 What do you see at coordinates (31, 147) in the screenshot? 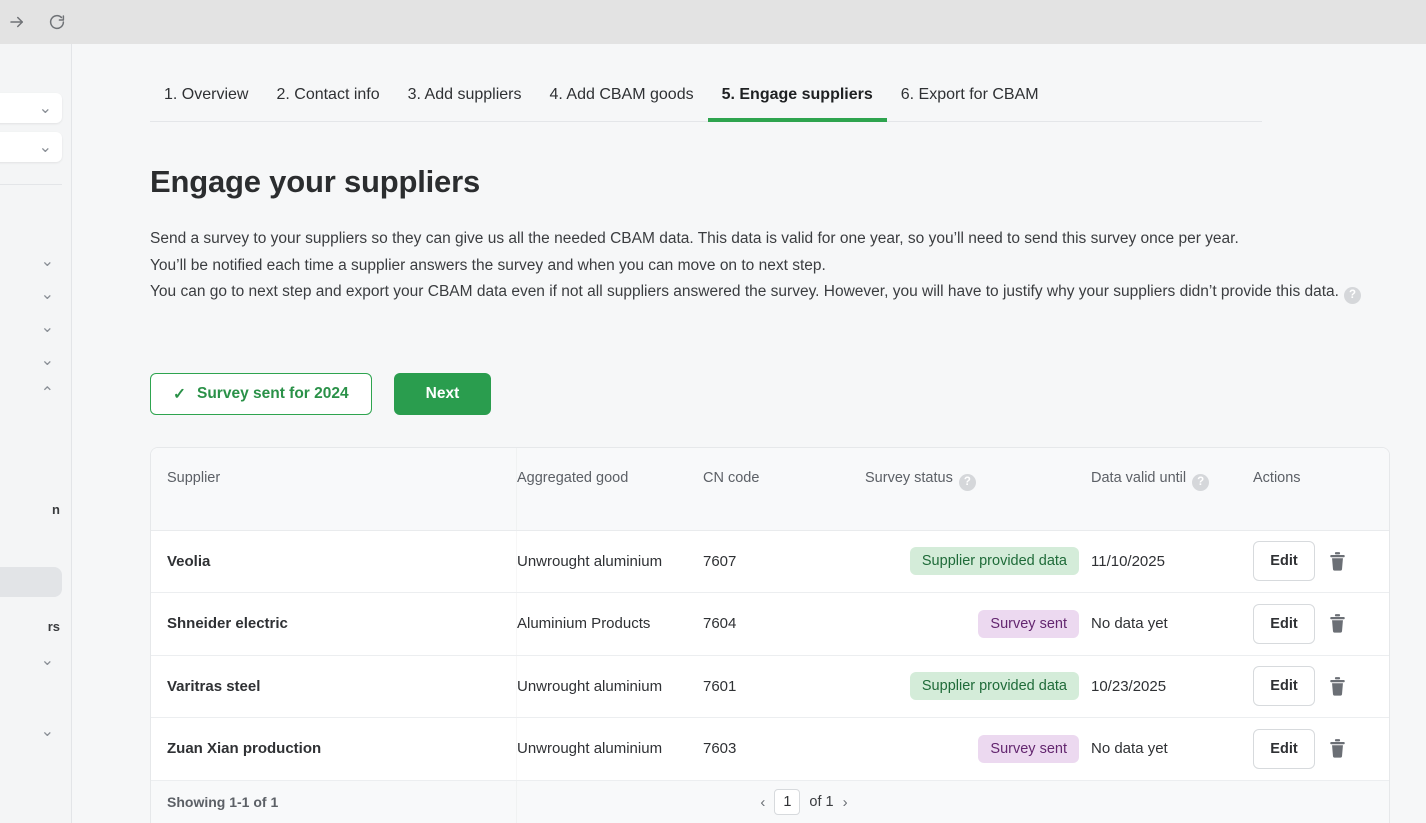
I see `sidebar-select-2: ⌄` at bounding box center [31, 147].